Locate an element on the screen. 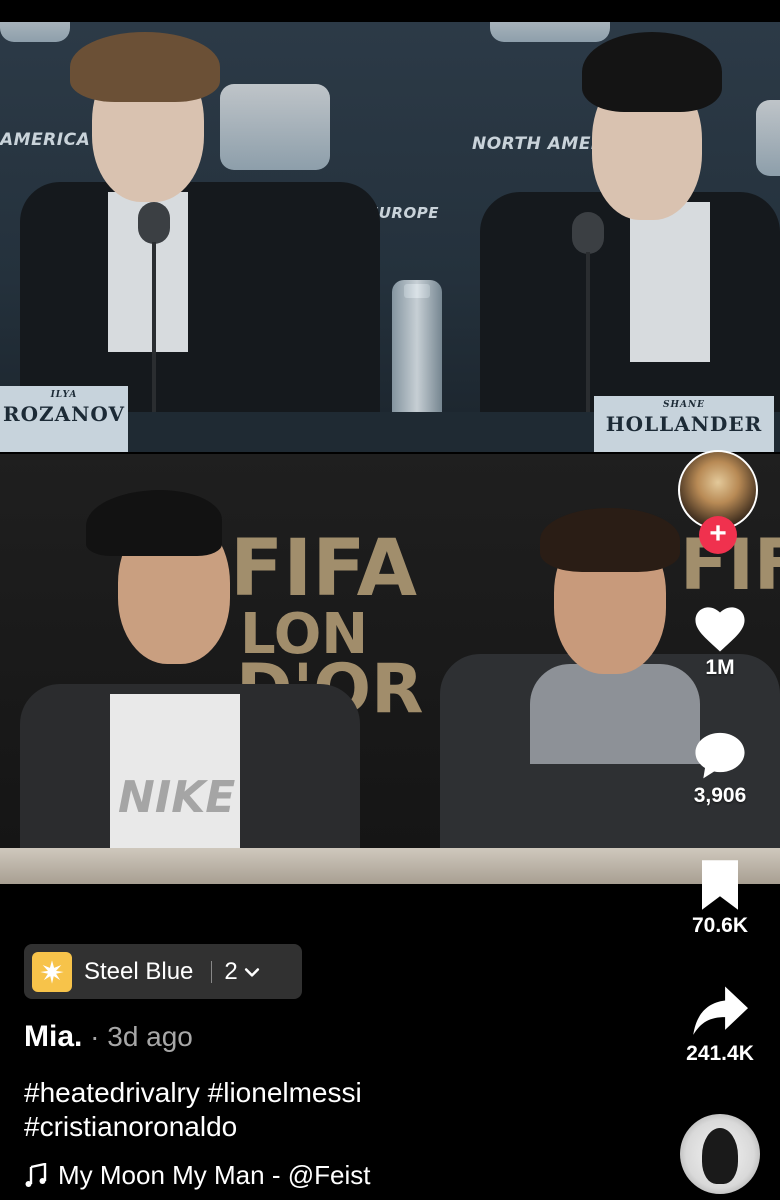 The image size is (780, 1200). person-right-hair is located at coordinates (652, 72).